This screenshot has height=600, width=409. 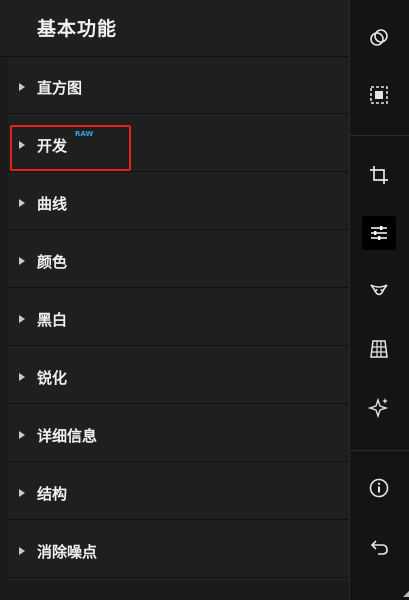 What do you see at coordinates (67, 436) in the screenshot?
I see `section-label: 详细信息` at bounding box center [67, 436].